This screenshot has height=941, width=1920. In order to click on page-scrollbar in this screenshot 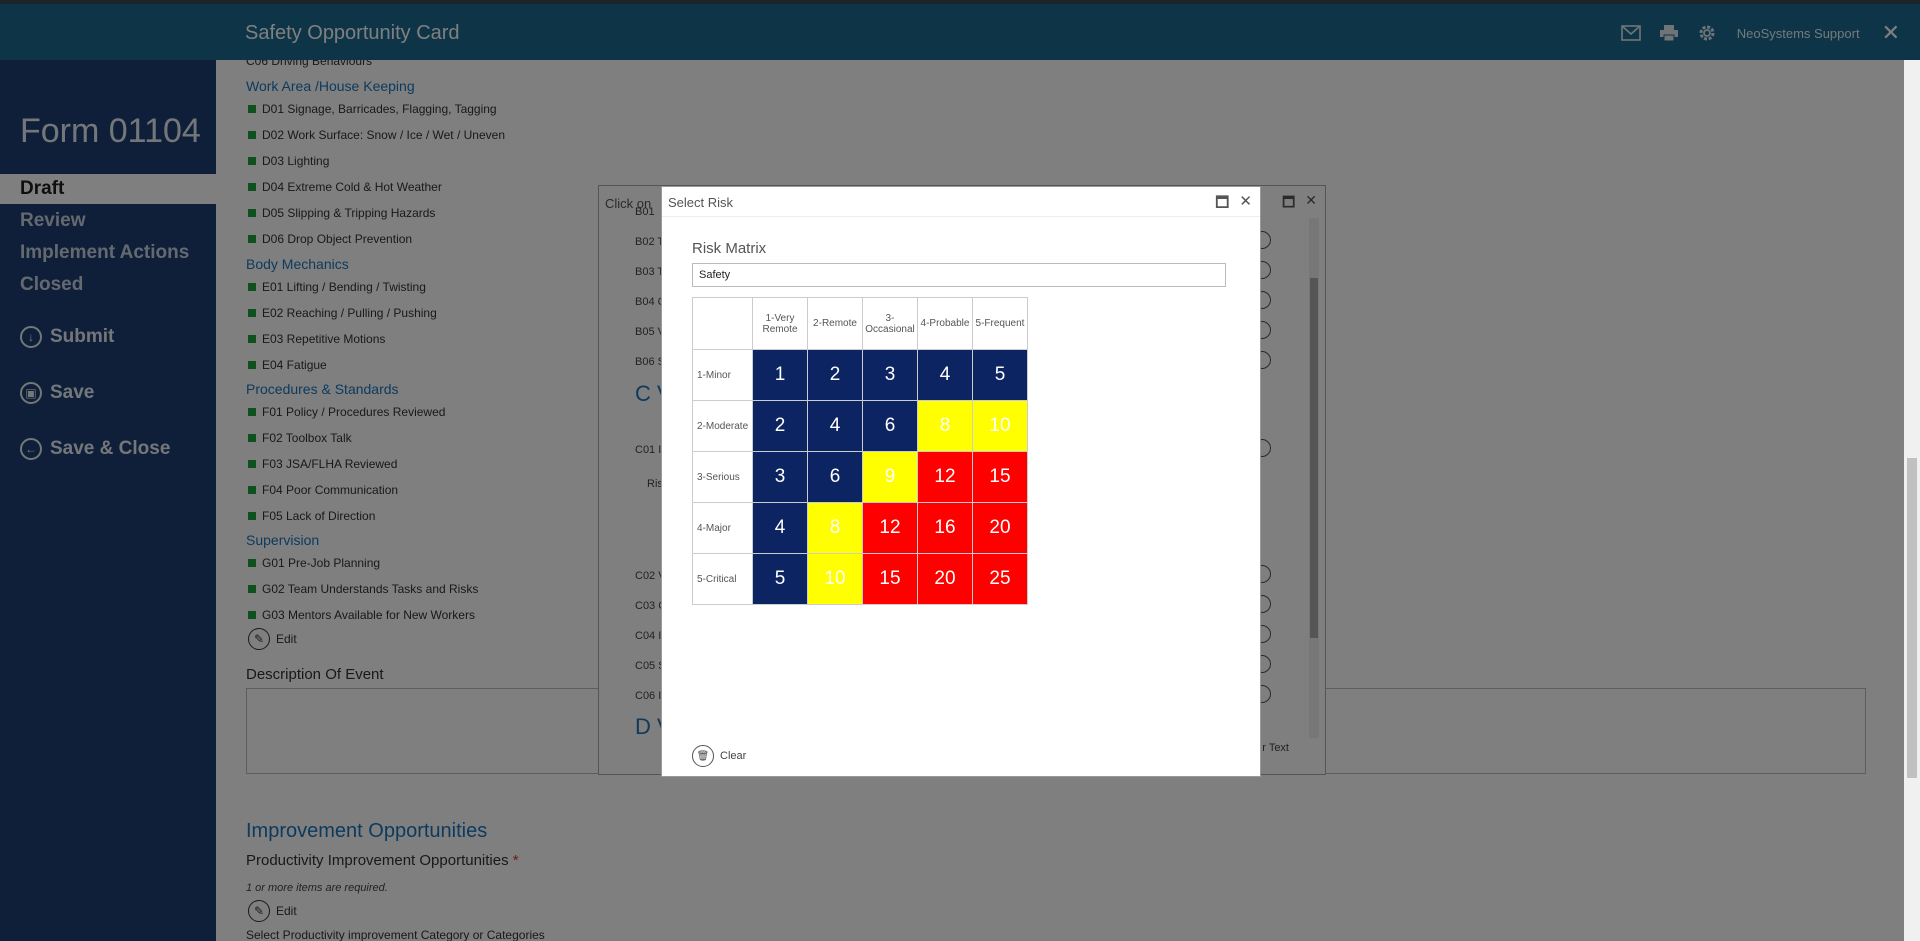, I will do `click(1912, 500)`.